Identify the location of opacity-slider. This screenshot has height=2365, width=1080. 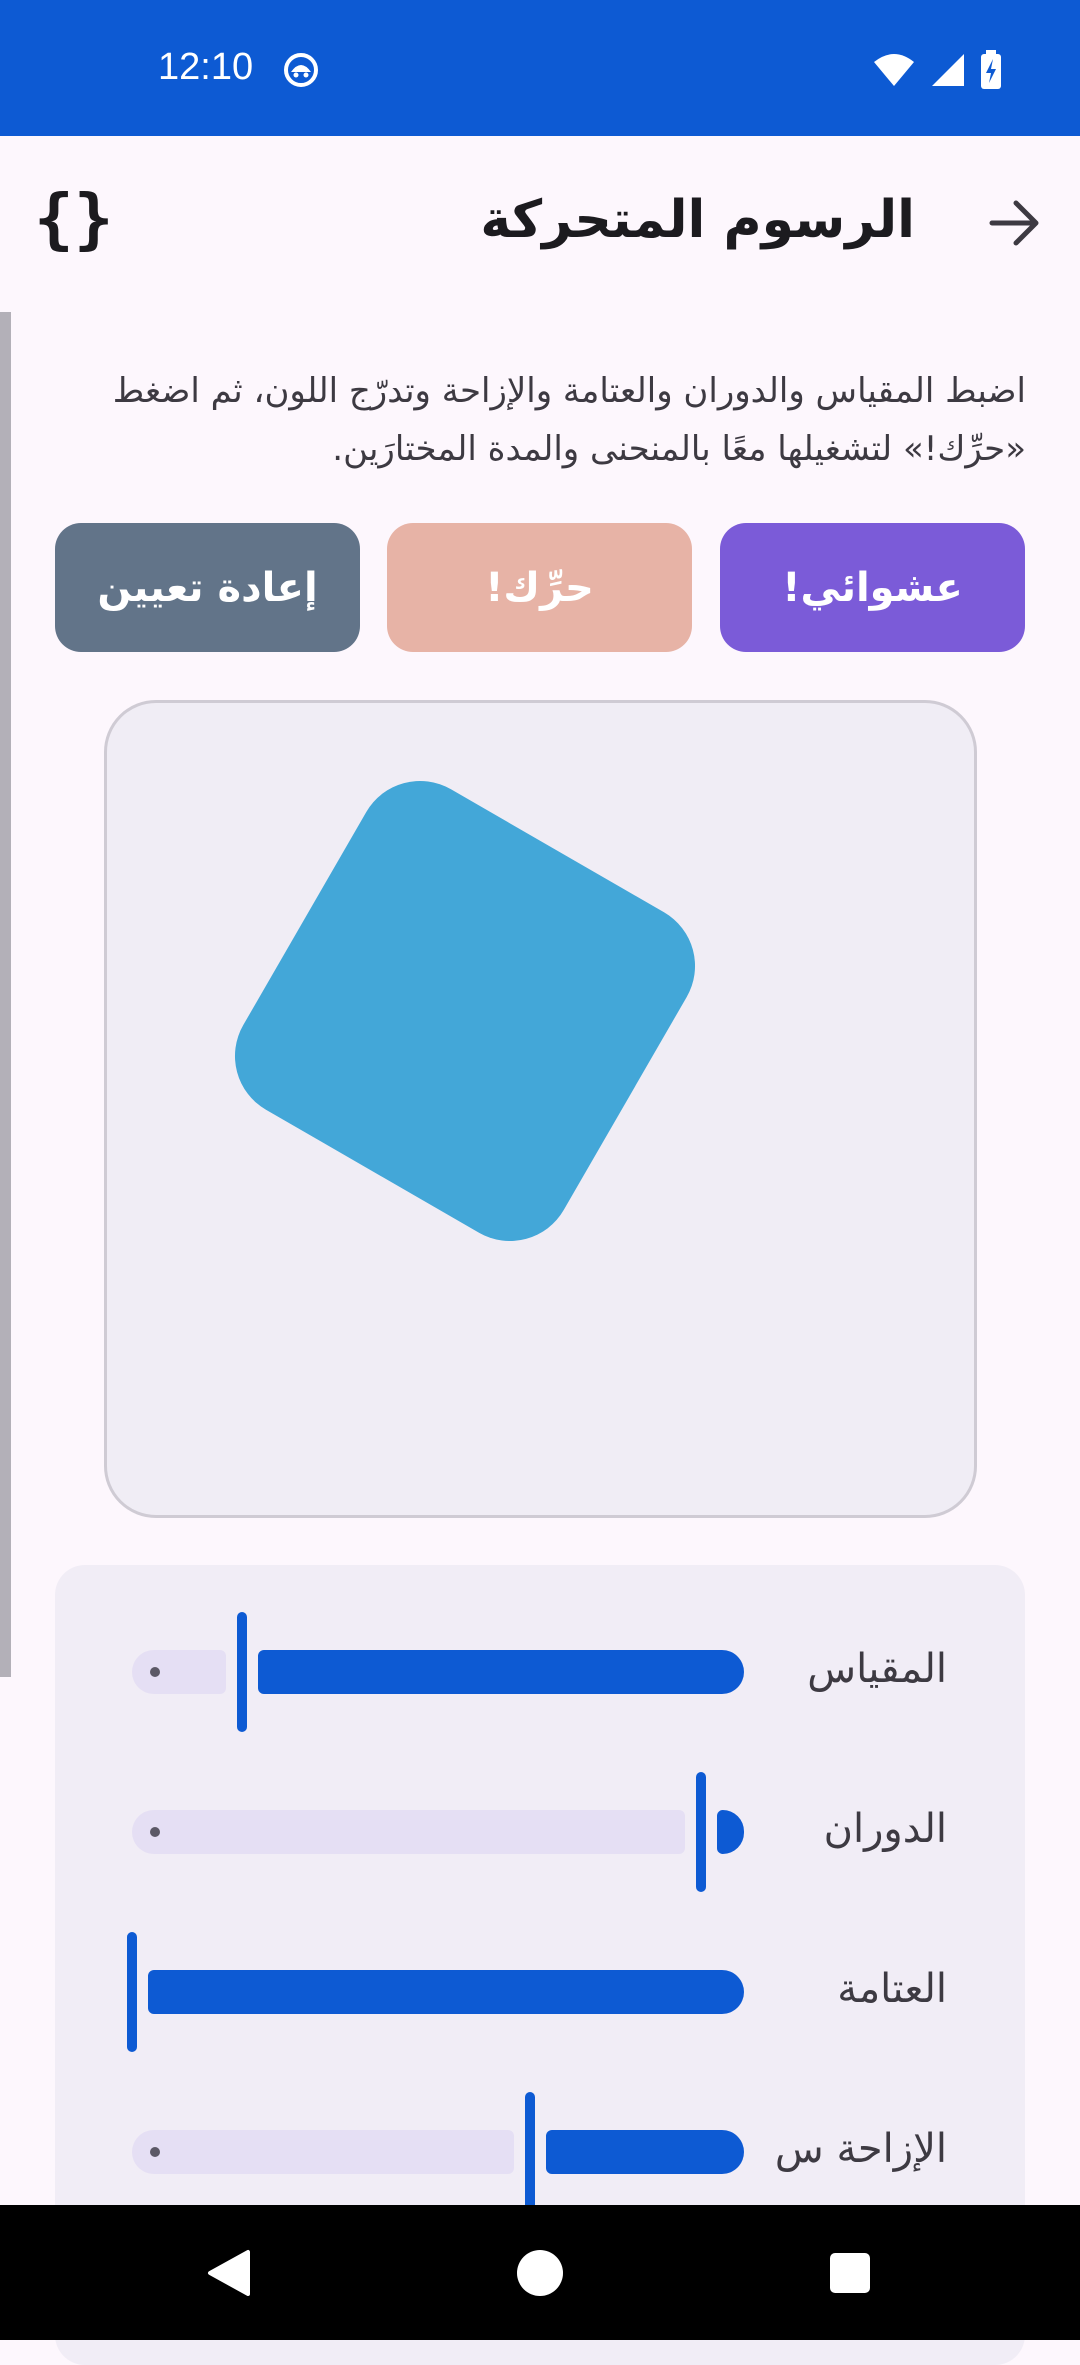
(435, 1992).